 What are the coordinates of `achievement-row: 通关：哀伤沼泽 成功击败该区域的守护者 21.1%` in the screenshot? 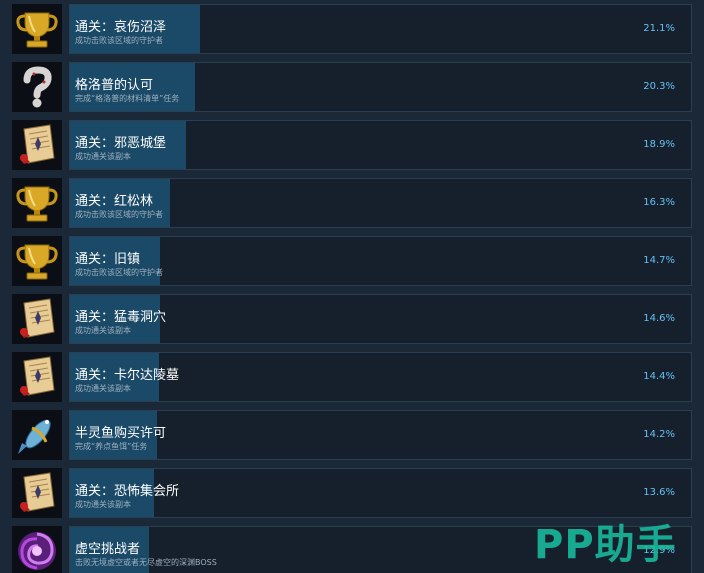 It's located at (352, 29).